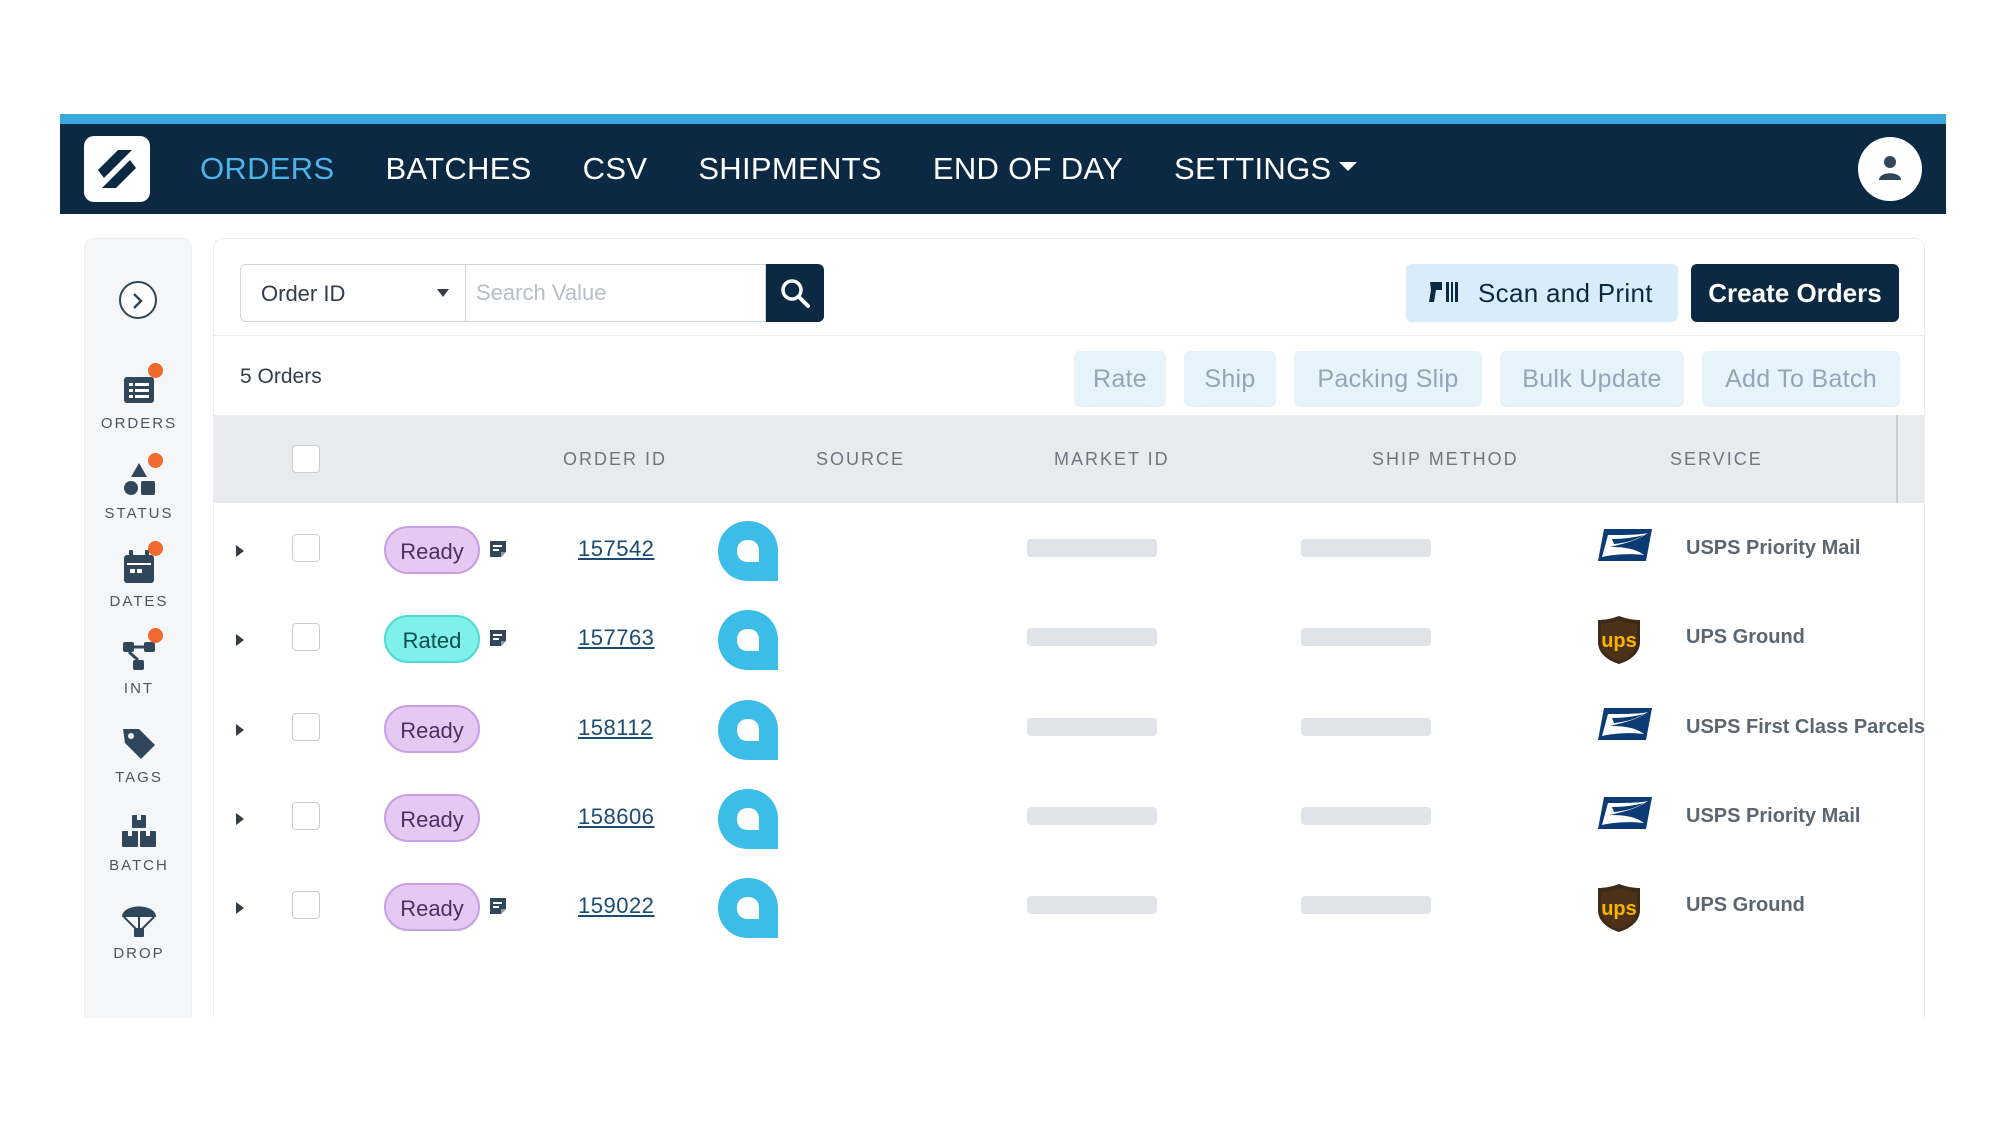  Describe the element at coordinates (616, 906) in the screenshot. I see `order-id-link: 159022` at that location.